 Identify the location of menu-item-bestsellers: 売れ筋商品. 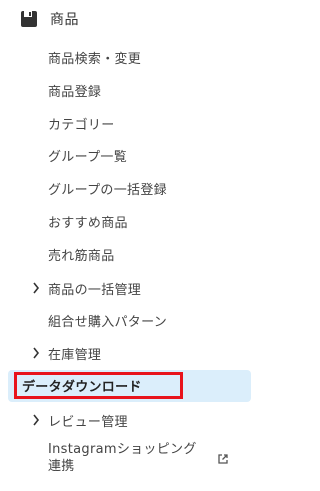
(81, 254).